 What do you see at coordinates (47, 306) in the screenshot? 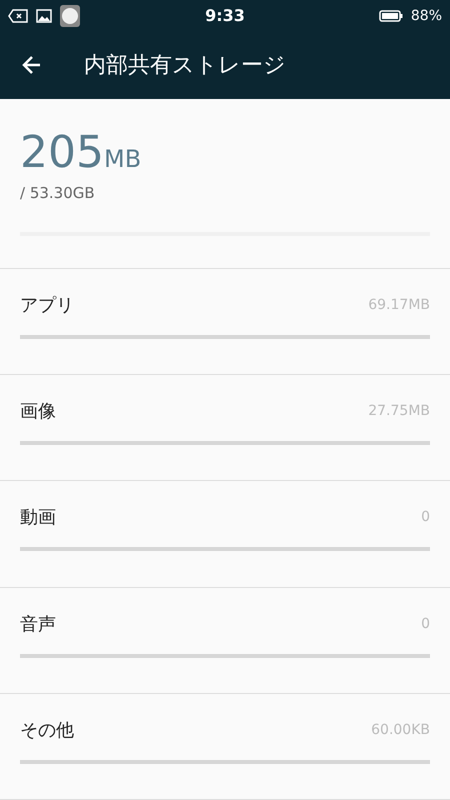
I see `category-label: アプリ` at bounding box center [47, 306].